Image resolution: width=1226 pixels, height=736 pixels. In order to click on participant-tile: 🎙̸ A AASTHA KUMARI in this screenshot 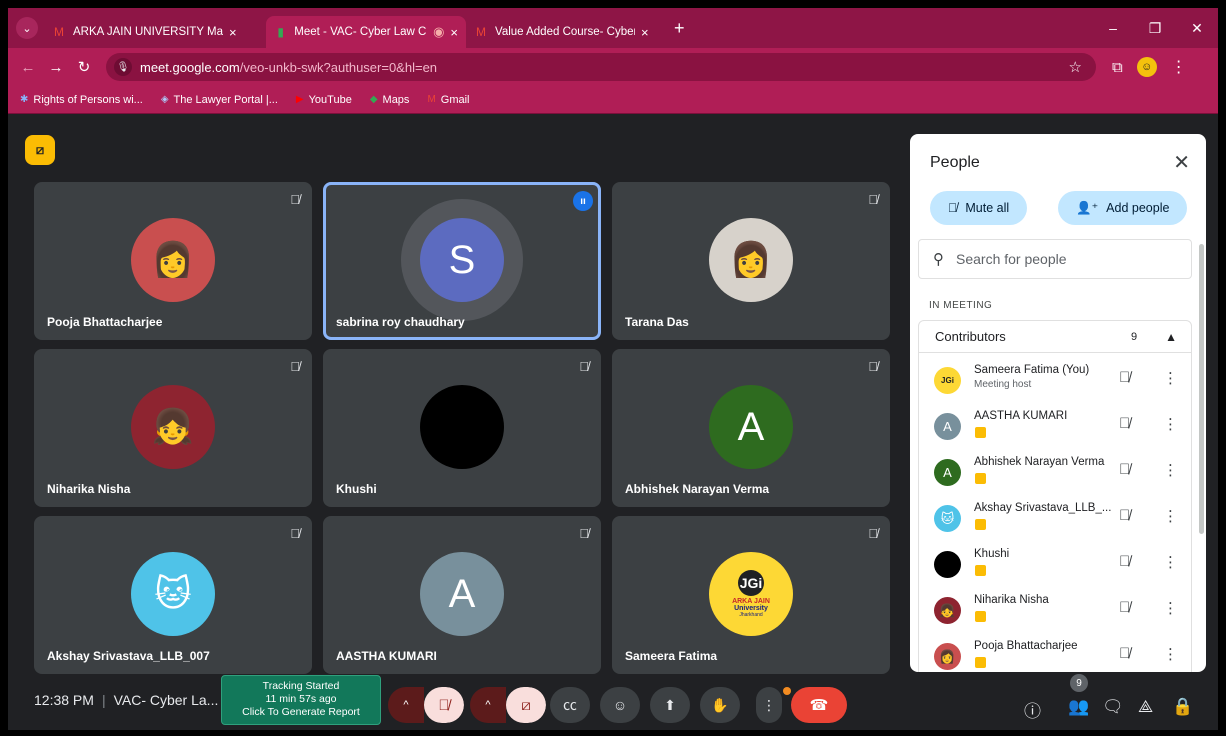, I will do `click(462, 595)`.